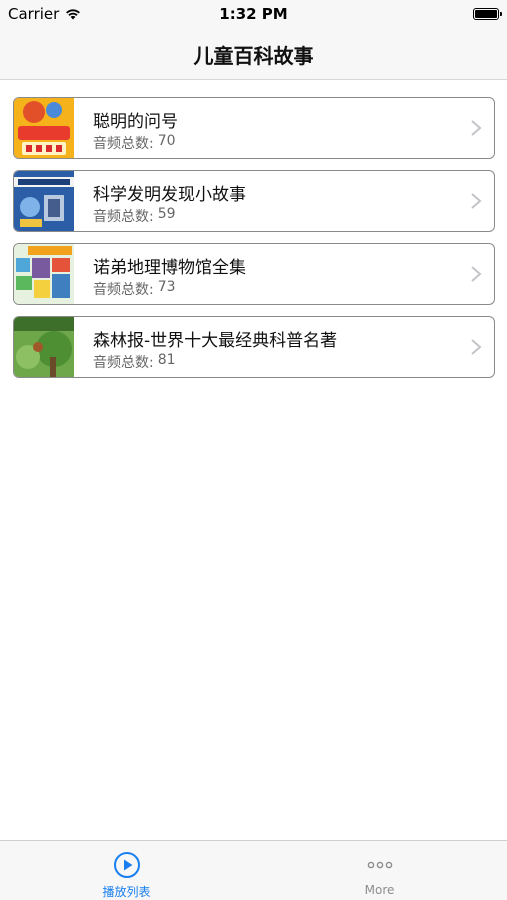 The width and height of the screenshot is (507, 900). What do you see at coordinates (379, 865) in the screenshot?
I see `more-dots-icon` at bounding box center [379, 865].